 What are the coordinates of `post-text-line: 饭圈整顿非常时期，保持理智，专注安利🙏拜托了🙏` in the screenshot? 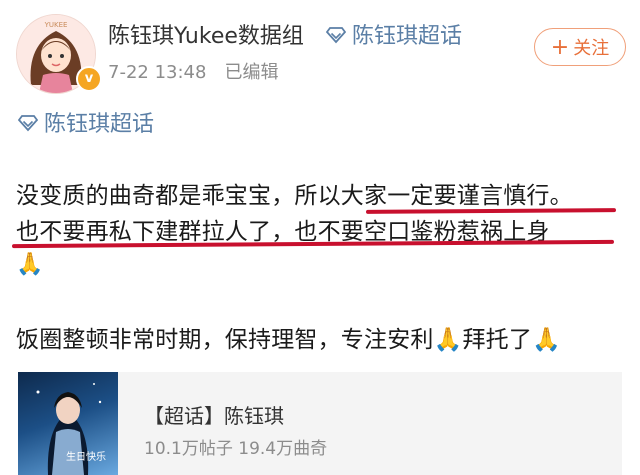 It's located at (288, 340).